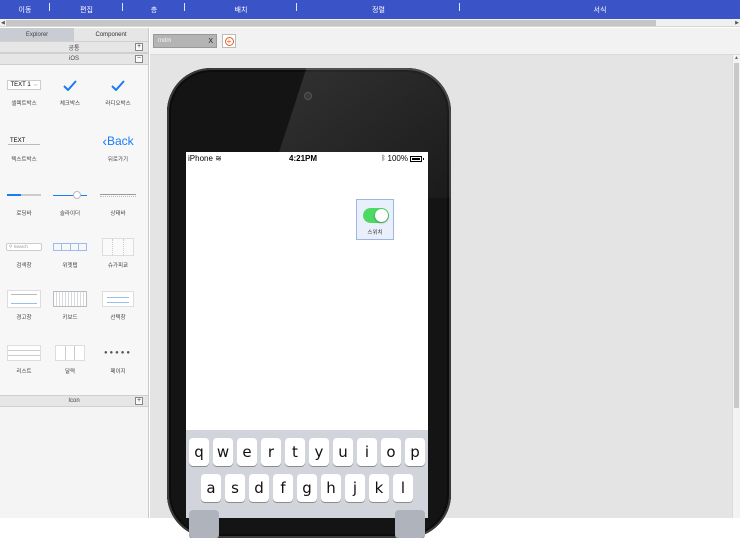  Describe the element at coordinates (24, 104) in the screenshot. I see `component-label: 셀렉트박스` at that location.